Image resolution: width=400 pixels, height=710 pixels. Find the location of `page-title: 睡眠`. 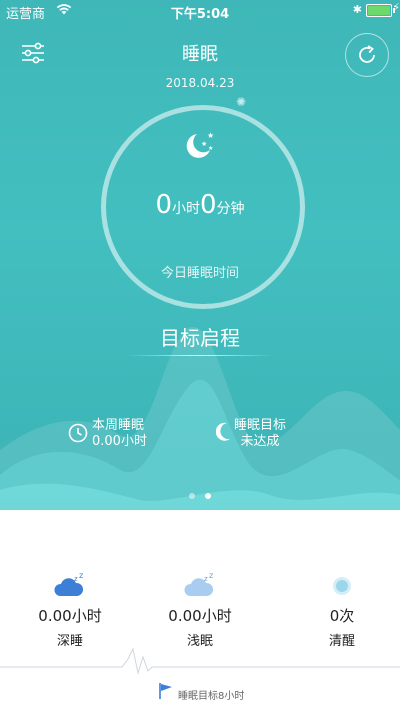

page-title: 睡眠 is located at coordinates (200, 54).